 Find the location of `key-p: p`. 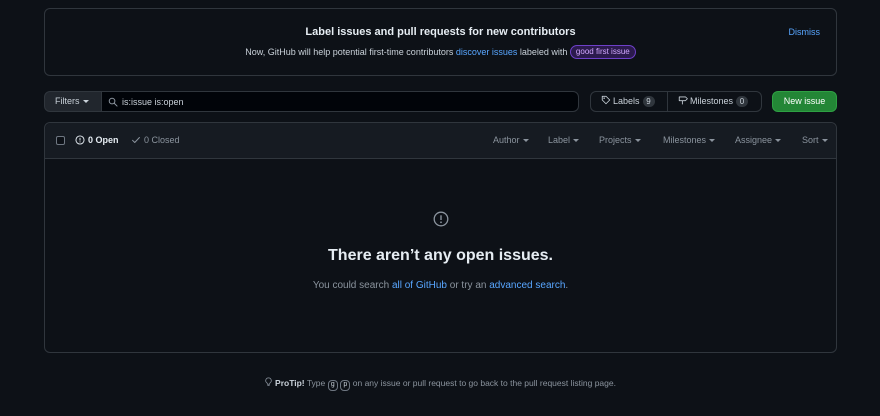

key-p: p is located at coordinates (345, 385).